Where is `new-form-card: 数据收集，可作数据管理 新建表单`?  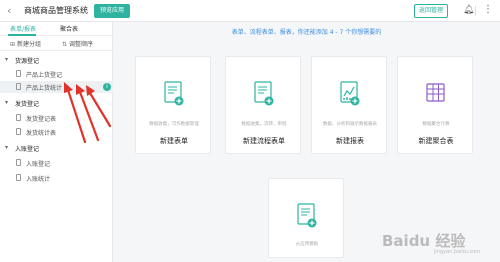
new-form-card: 数据收集，可作数据管理 新建表单 is located at coordinates (173, 105).